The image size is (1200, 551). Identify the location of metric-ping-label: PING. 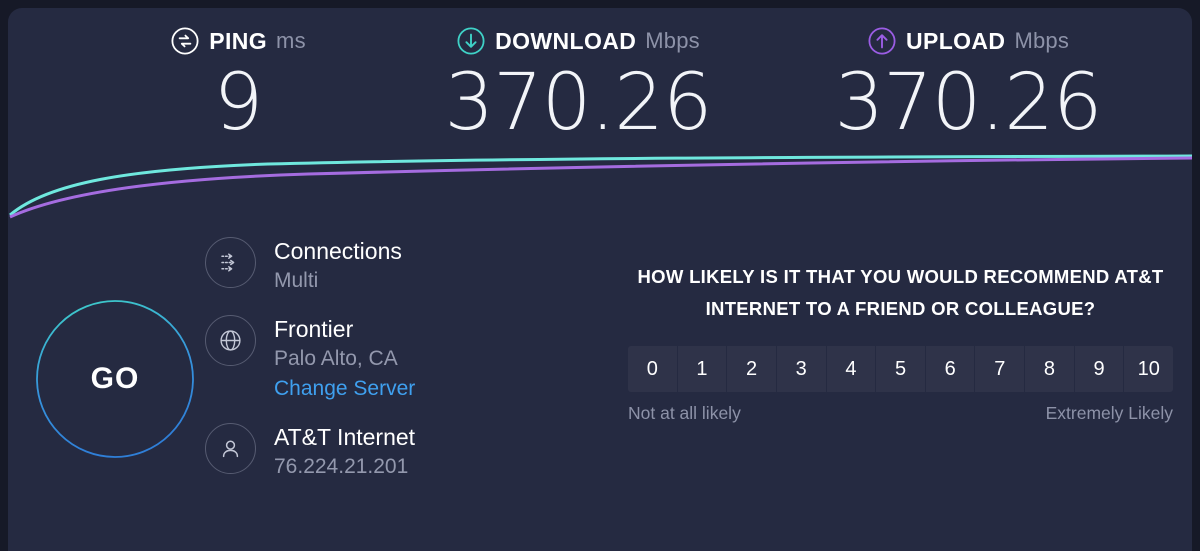
(238, 40).